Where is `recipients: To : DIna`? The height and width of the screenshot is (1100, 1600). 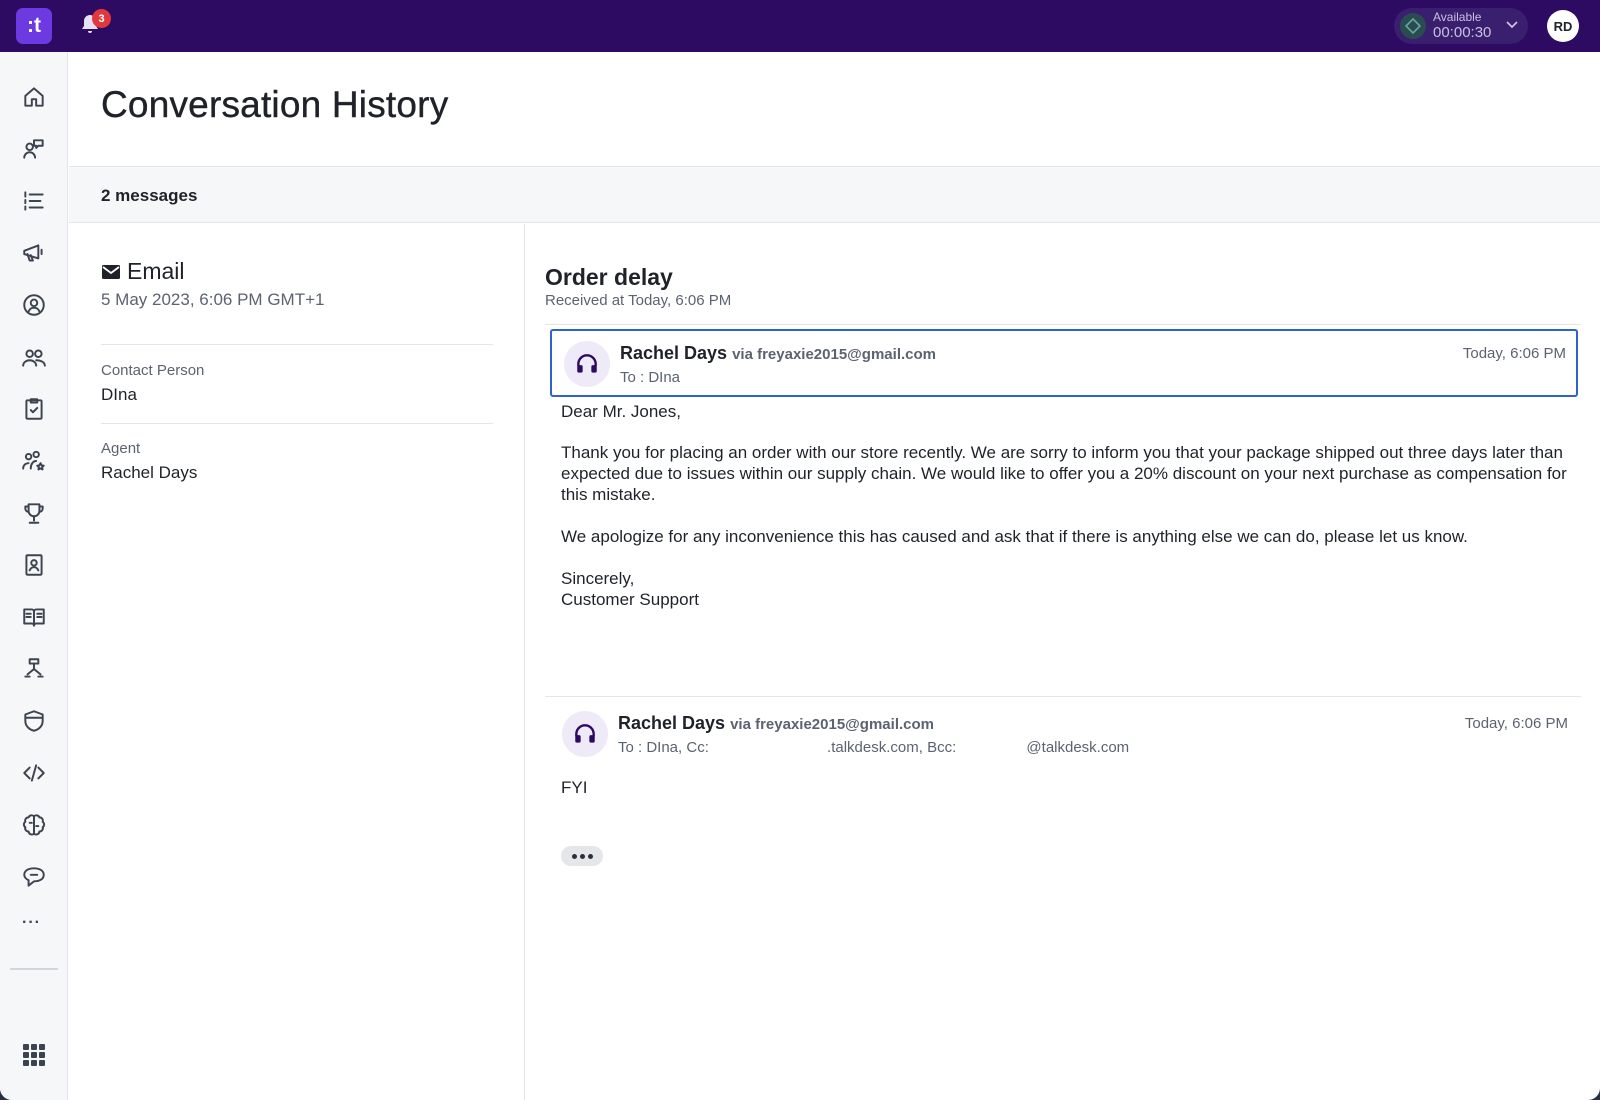
recipients: To : DIna is located at coordinates (650, 377).